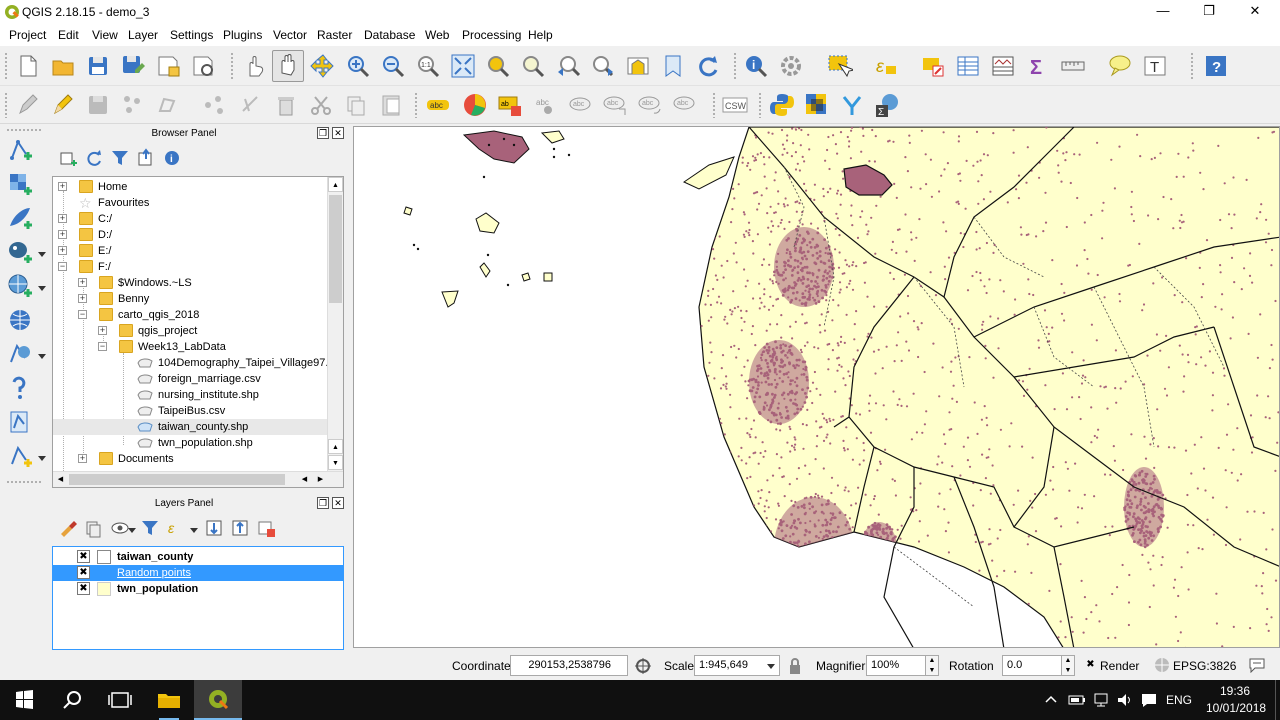 The image size is (1280, 720). What do you see at coordinates (198, 589) in the screenshot?
I see `layer-row-twn-population: ✖ twn_population` at bounding box center [198, 589].